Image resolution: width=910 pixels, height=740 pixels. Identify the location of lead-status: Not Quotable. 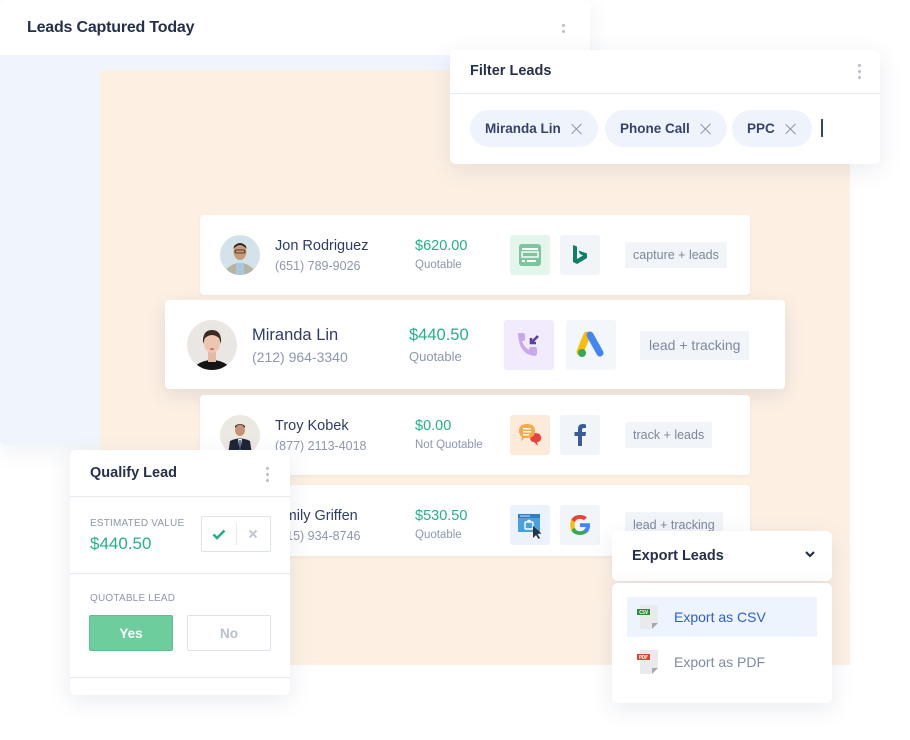
(449, 445).